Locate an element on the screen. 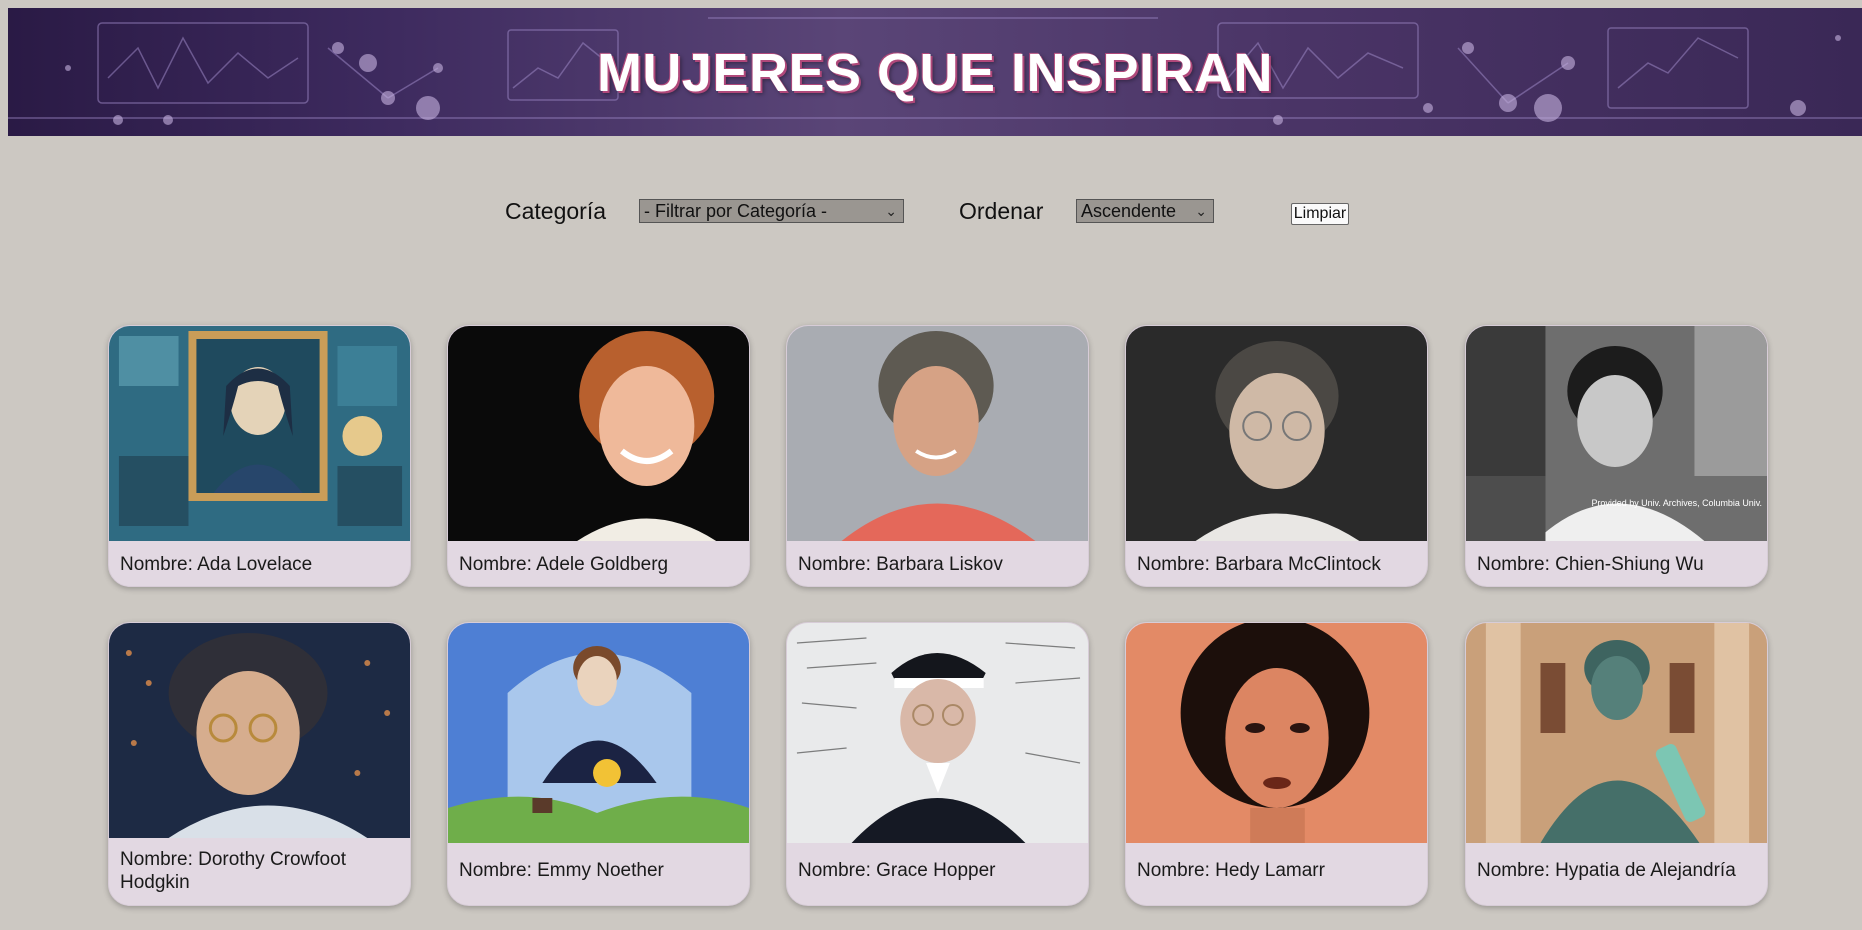 The image size is (1862, 930). category-label: Categoría is located at coordinates (556, 211).